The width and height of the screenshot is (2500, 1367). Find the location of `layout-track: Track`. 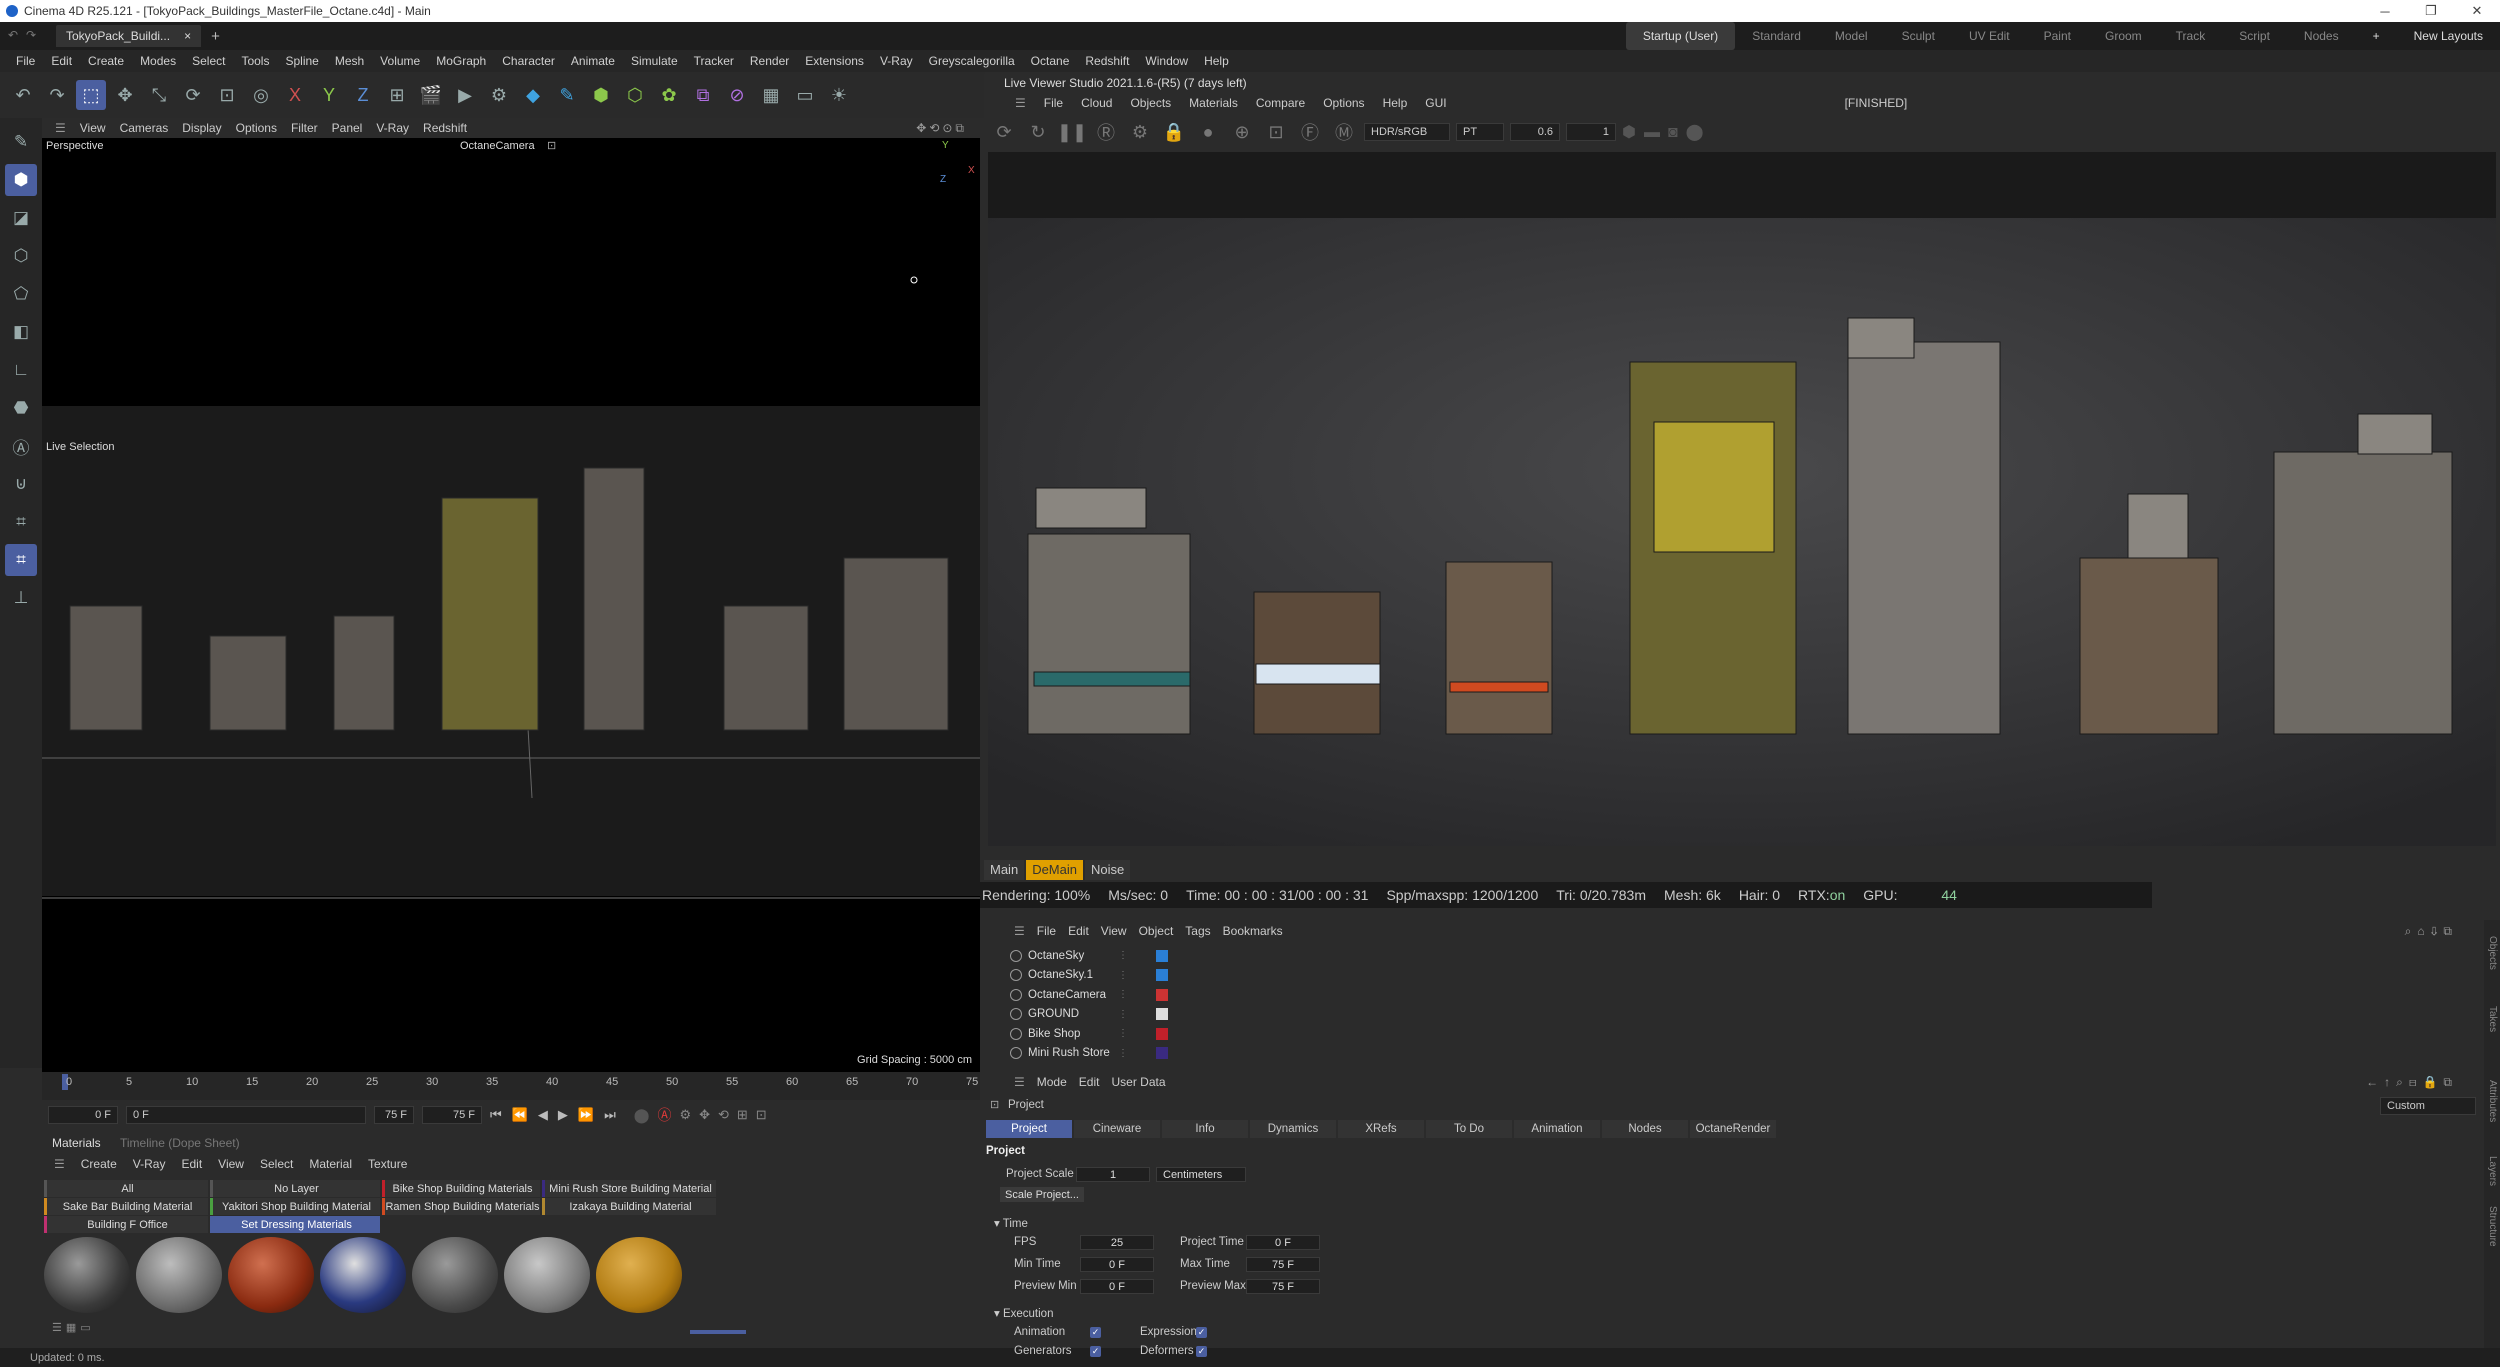

layout-track: Track is located at coordinates (2191, 36).